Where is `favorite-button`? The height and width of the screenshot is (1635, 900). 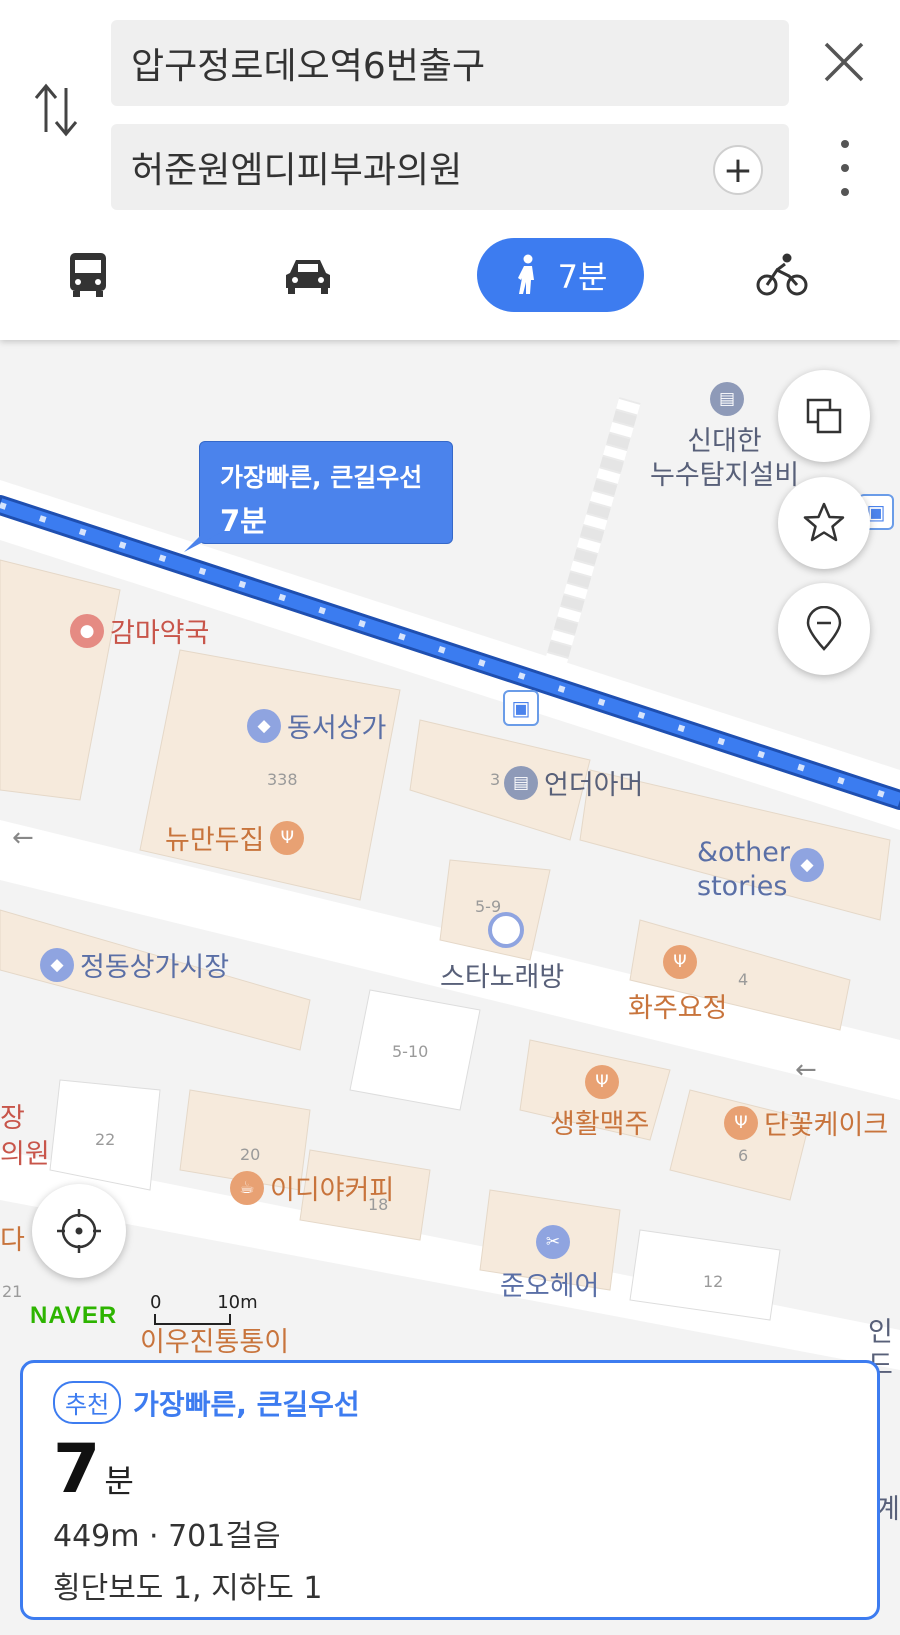
favorite-button is located at coordinates (824, 523).